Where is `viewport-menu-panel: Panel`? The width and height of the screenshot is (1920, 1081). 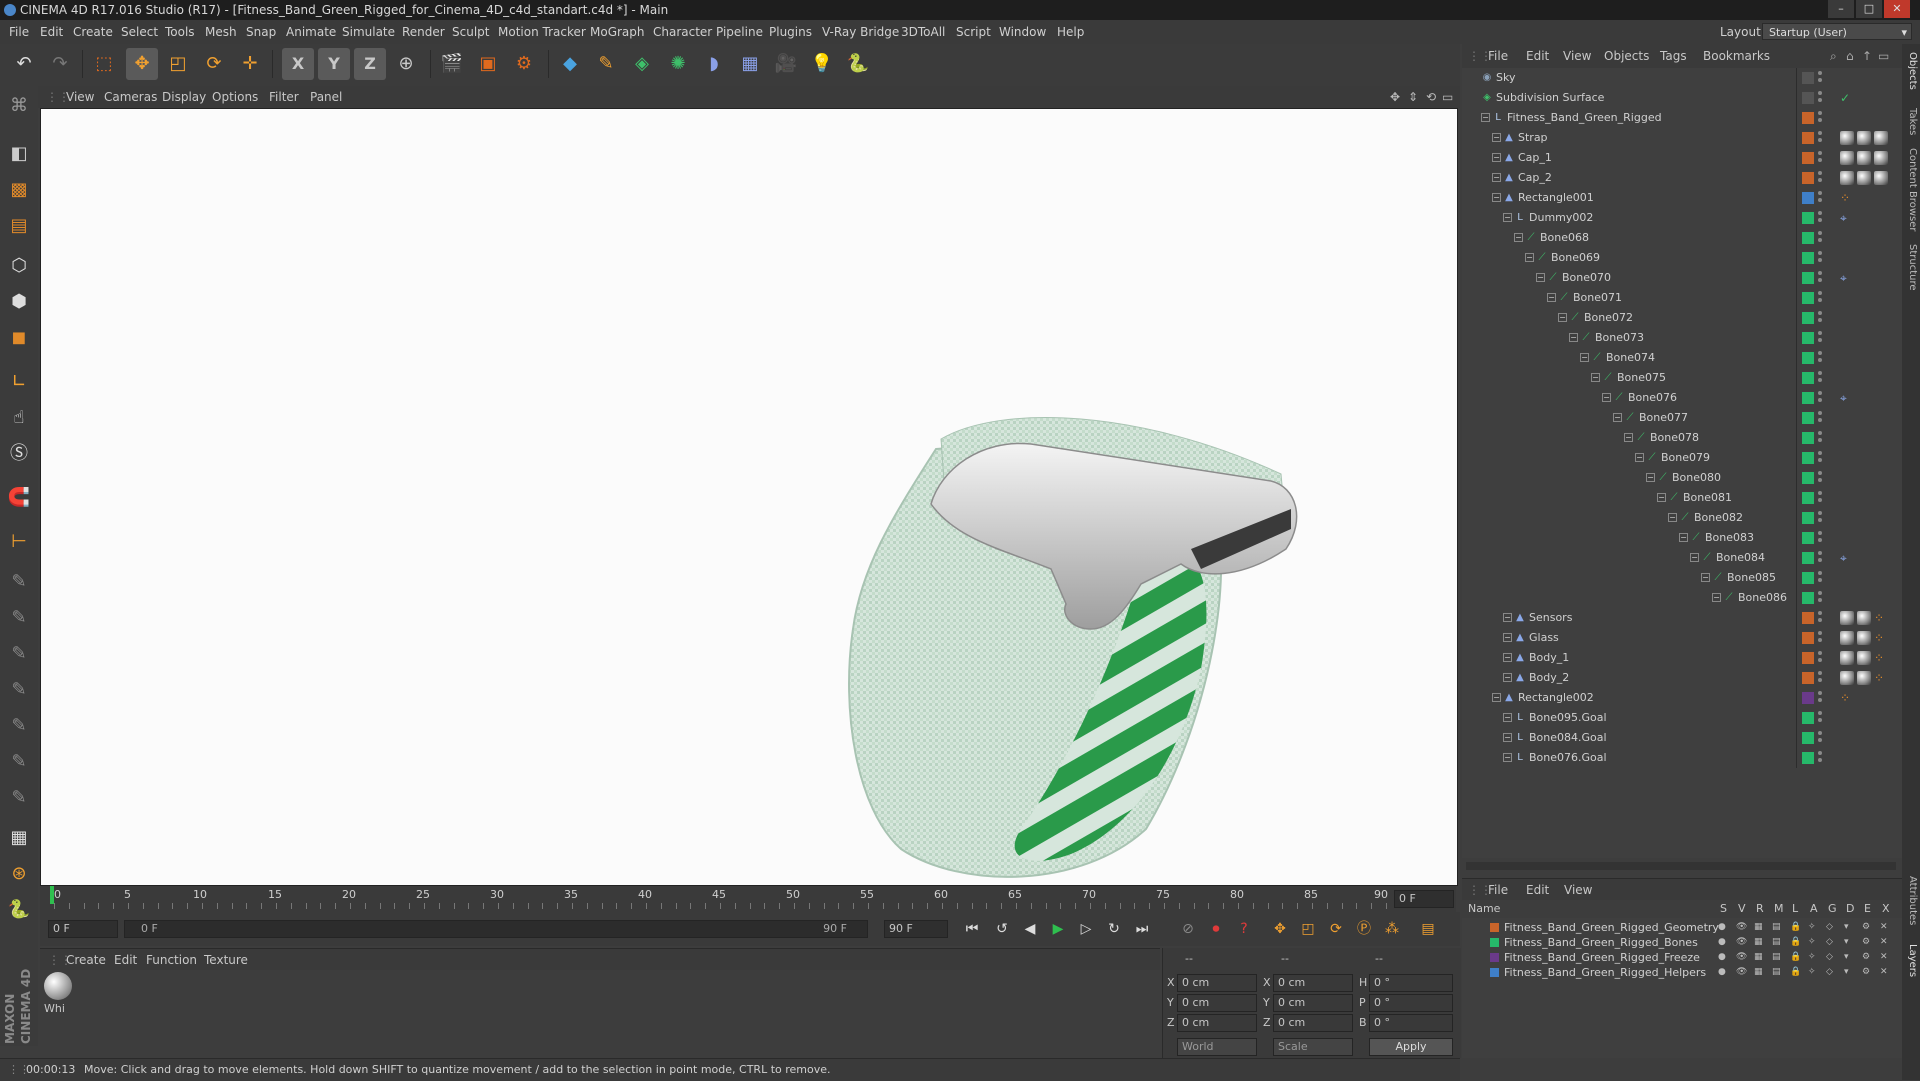 viewport-menu-panel: Panel is located at coordinates (326, 97).